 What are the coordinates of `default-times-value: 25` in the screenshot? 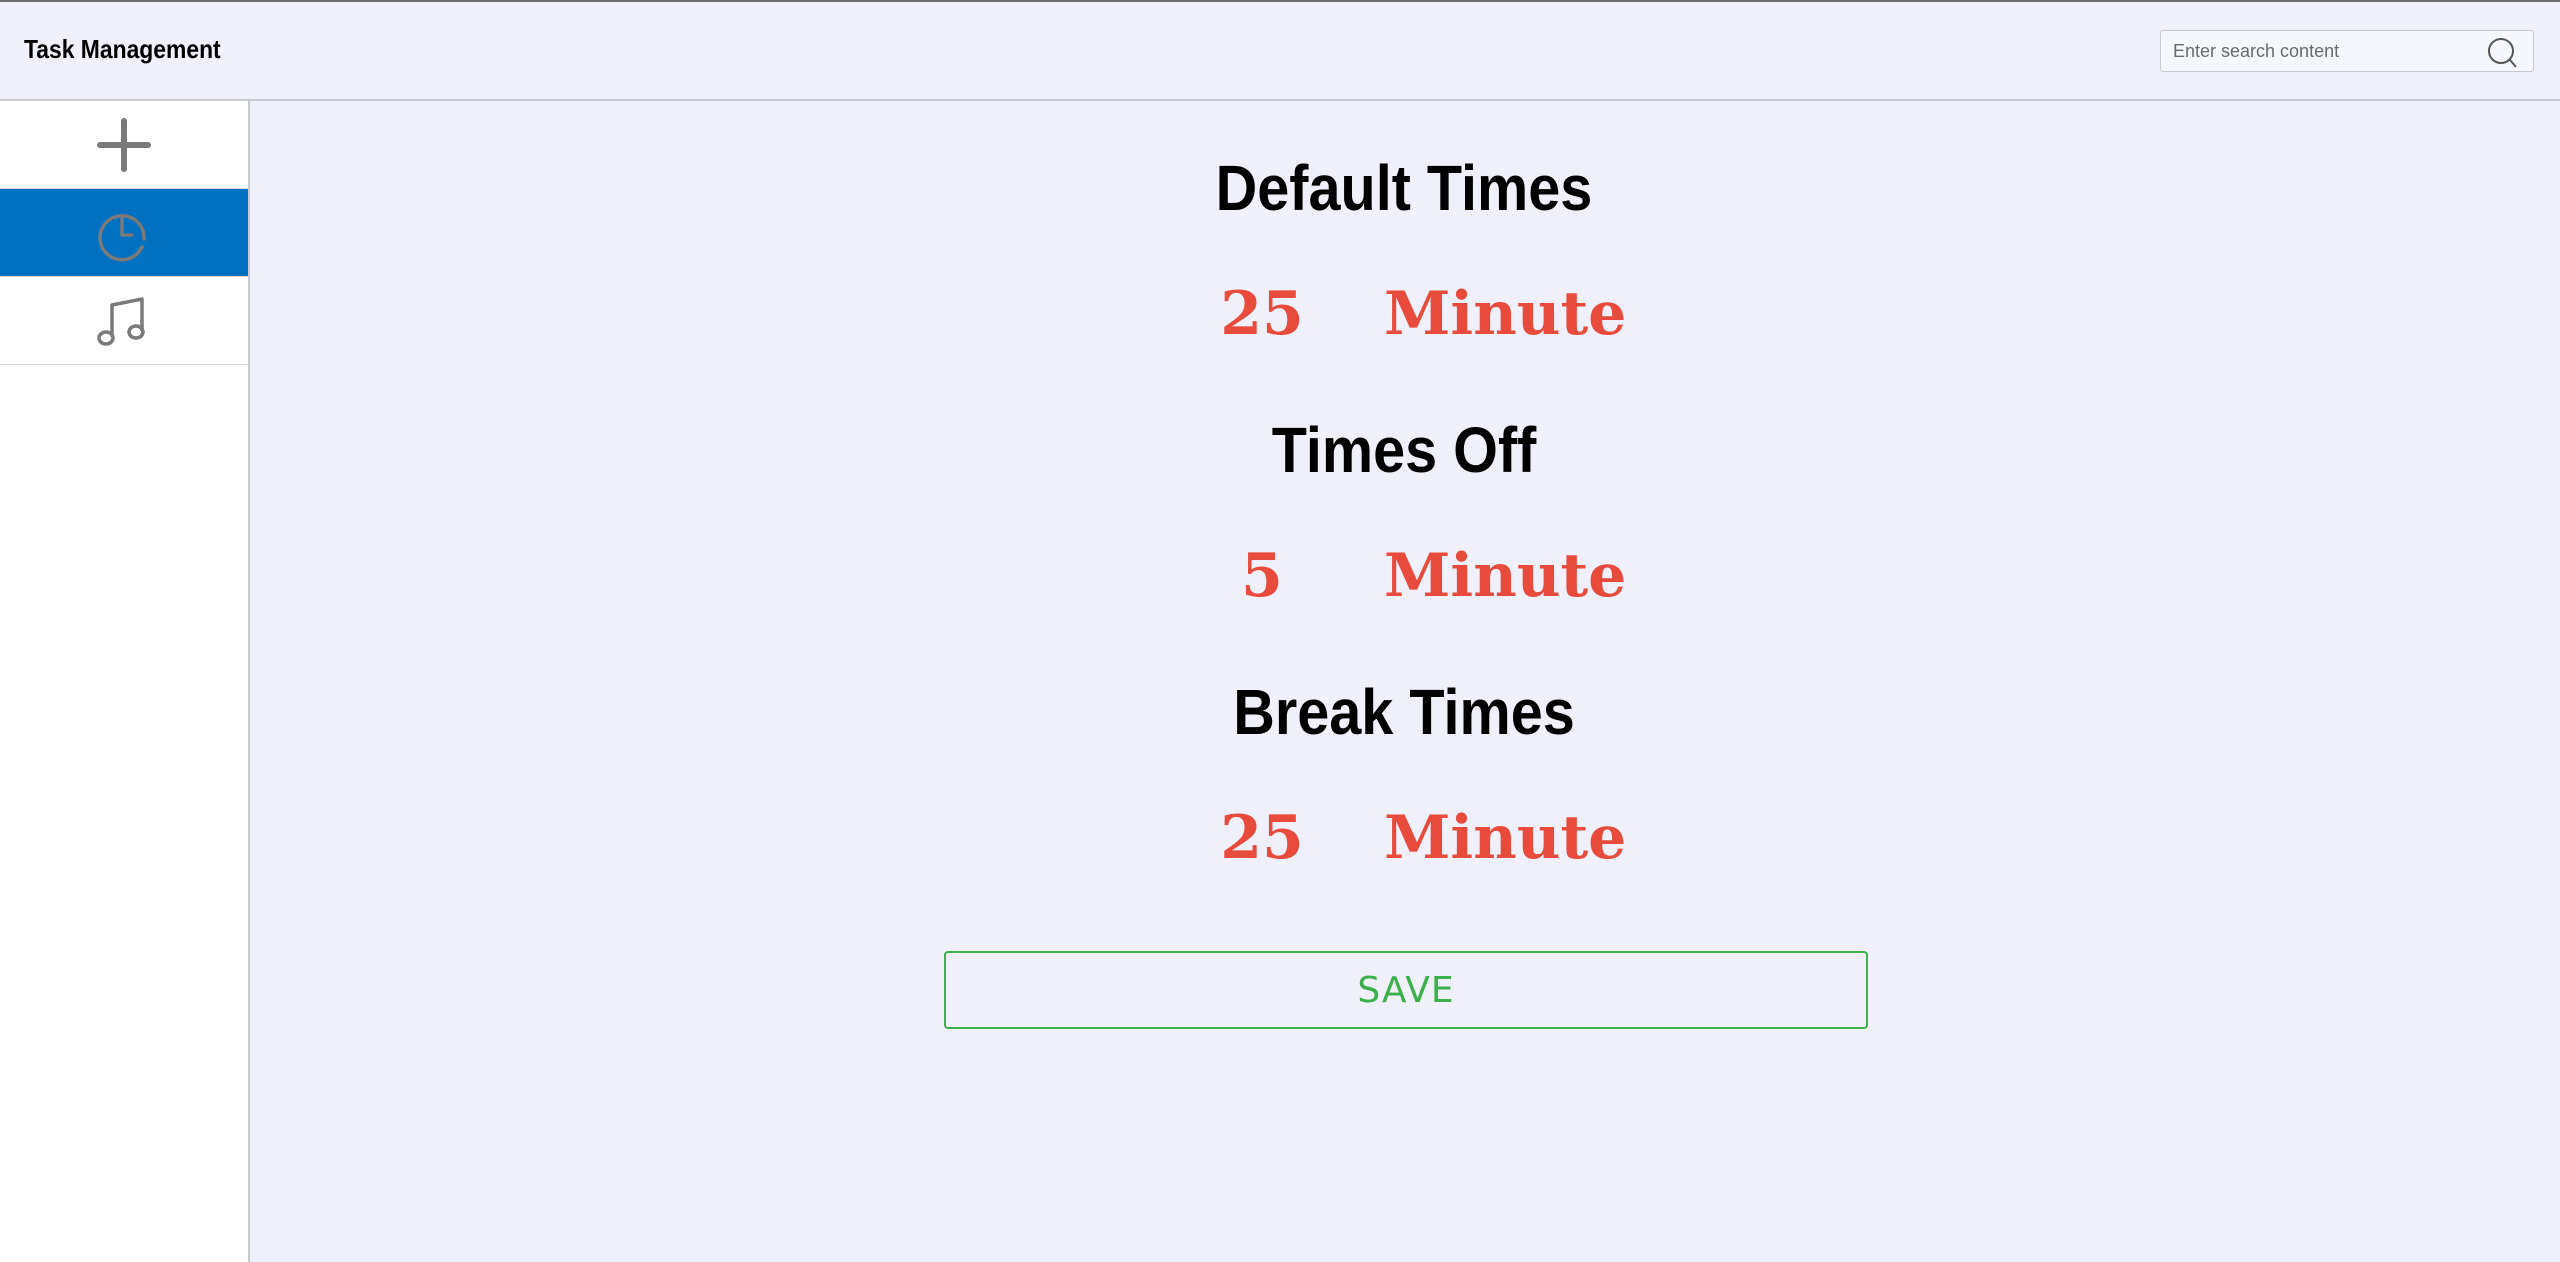 It's located at (1262, 314).